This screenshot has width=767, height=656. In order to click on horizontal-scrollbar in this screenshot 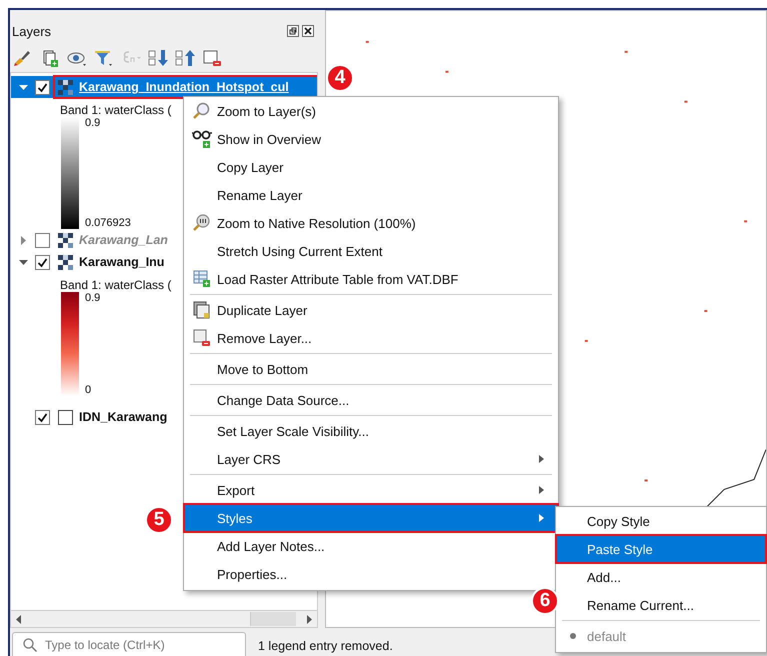, I will do `click(164, 619)`.